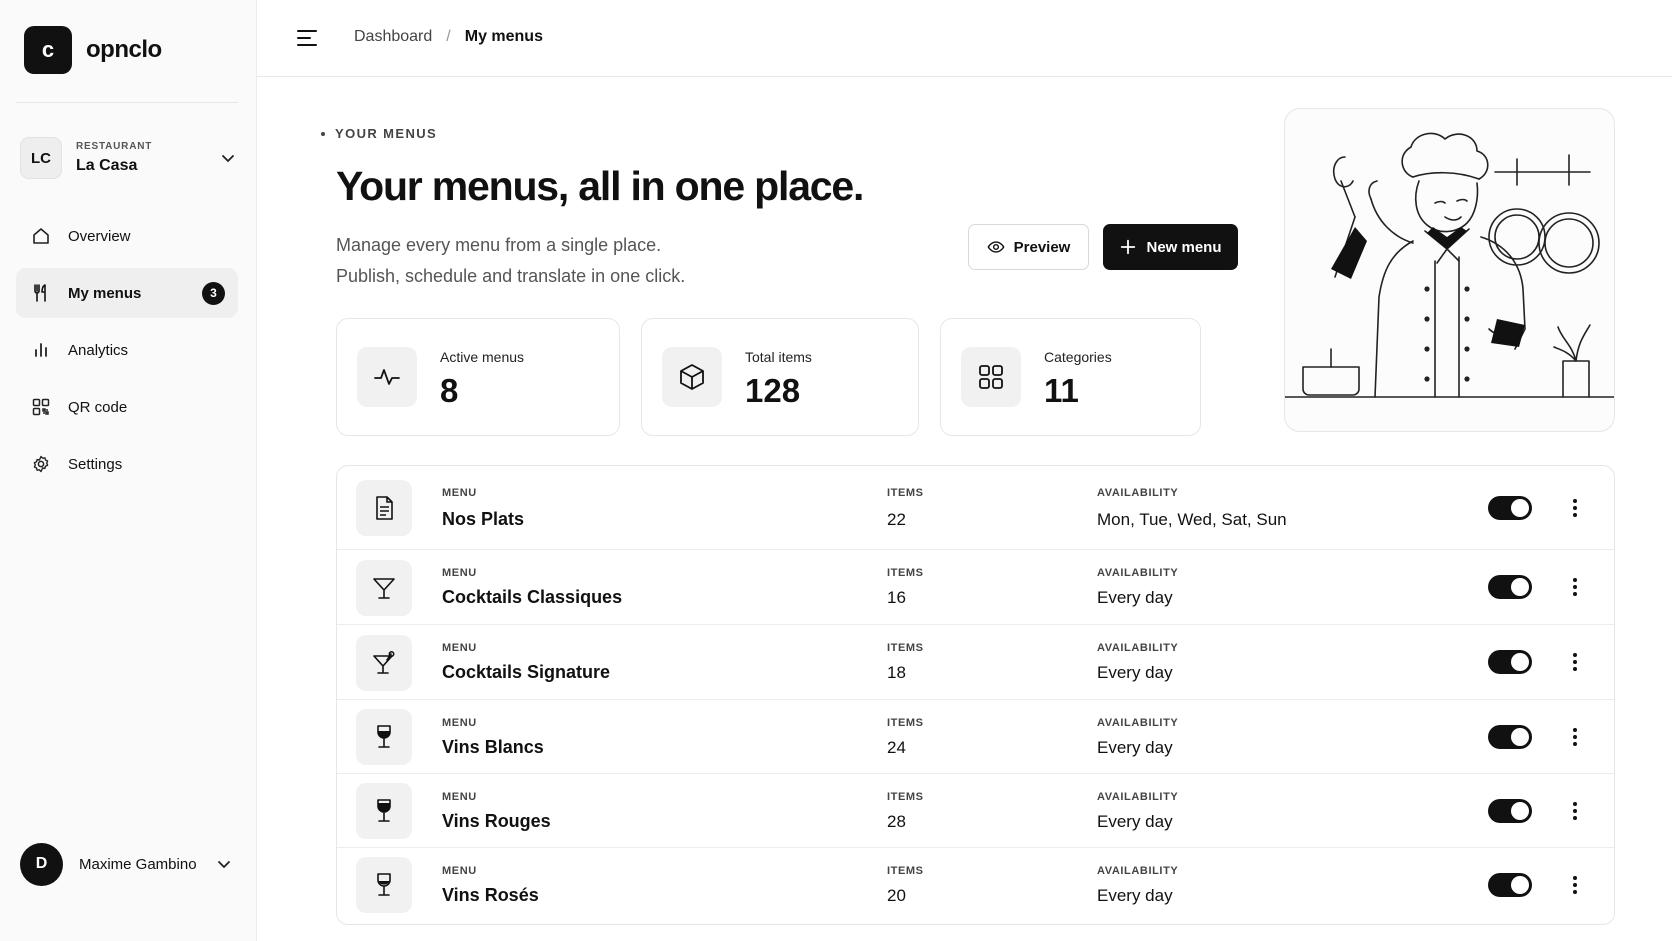 The width and height of the screenshot is (1672, 941). What do you see at coordinates (98, 407) in the screenshot?
I see `sidebar-item-label: QR code` at bounding box center [98, 407].